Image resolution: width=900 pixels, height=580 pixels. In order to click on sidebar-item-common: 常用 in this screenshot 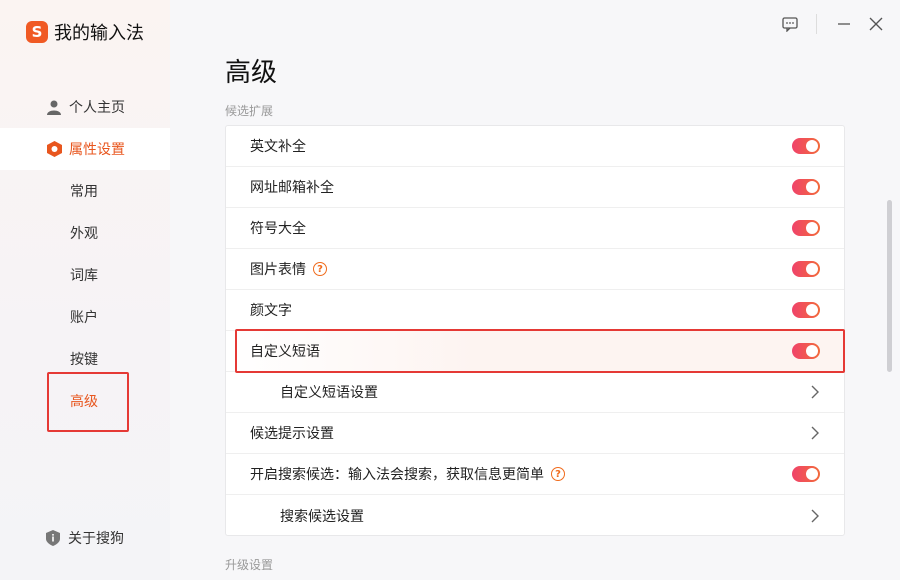, I will do `click(85, 191)`.